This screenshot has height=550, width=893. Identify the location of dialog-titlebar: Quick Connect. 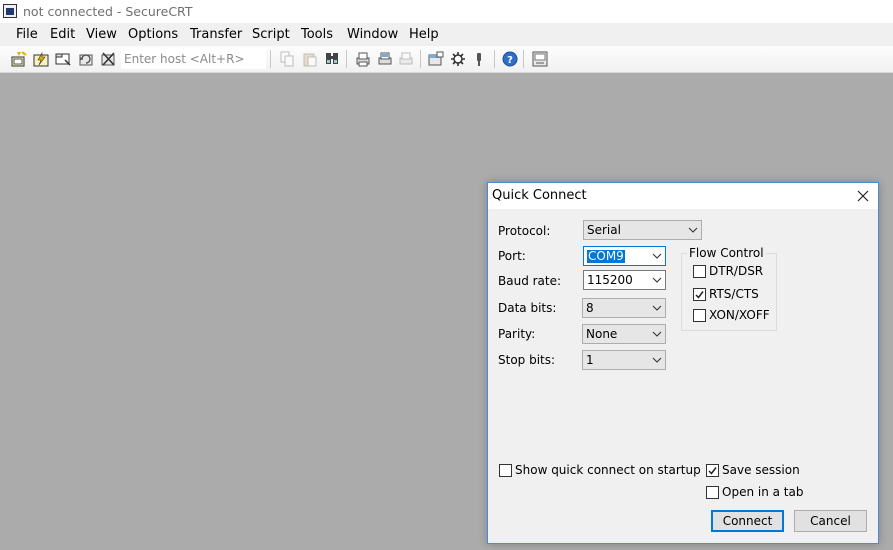
(683, 196).